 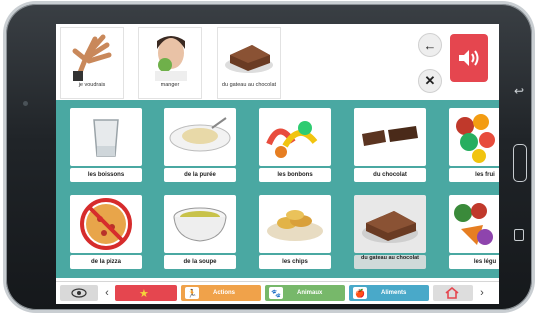 What do you see at coordinates (475, 138) in the screenshot?
I see `fruit-icon` at bounding box center [475, 138].